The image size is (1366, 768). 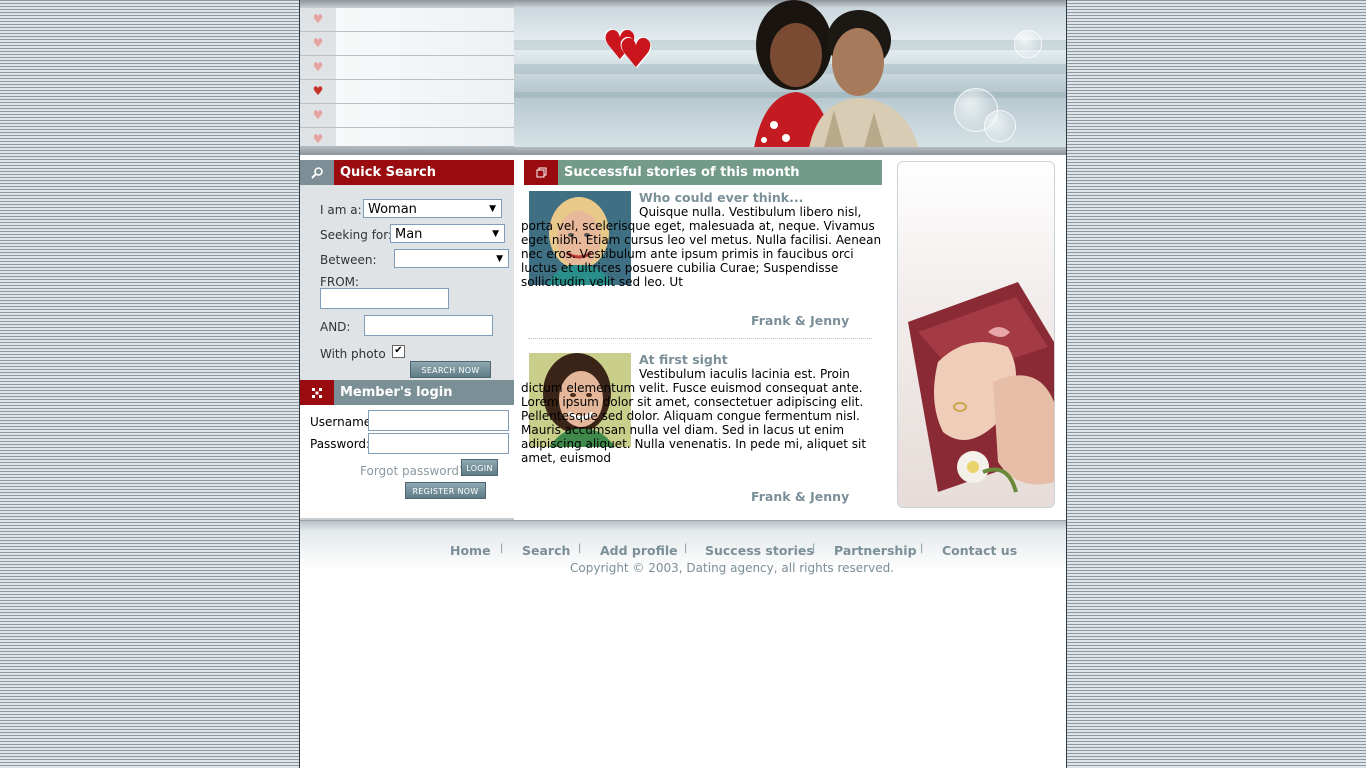 I want to click on from-input, so click(x=384, y=298).